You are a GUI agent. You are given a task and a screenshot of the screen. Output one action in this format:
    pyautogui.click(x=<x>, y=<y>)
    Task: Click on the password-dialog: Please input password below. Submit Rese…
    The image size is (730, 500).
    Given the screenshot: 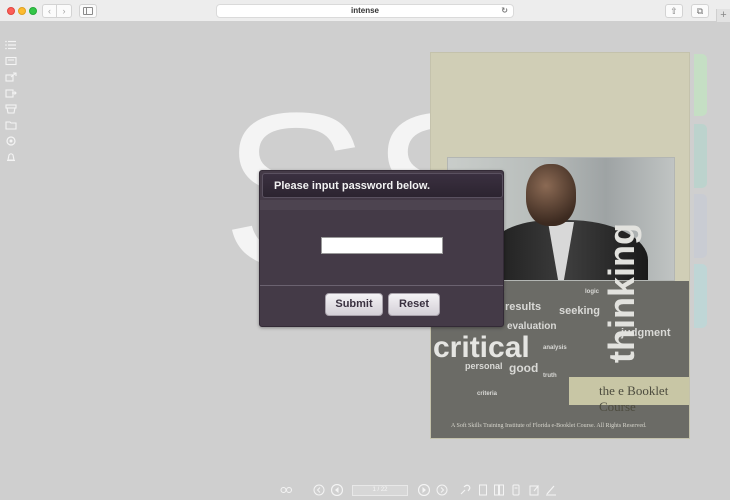 What is the action you would take?
    pyautogui.click(x=381, y=248)
    